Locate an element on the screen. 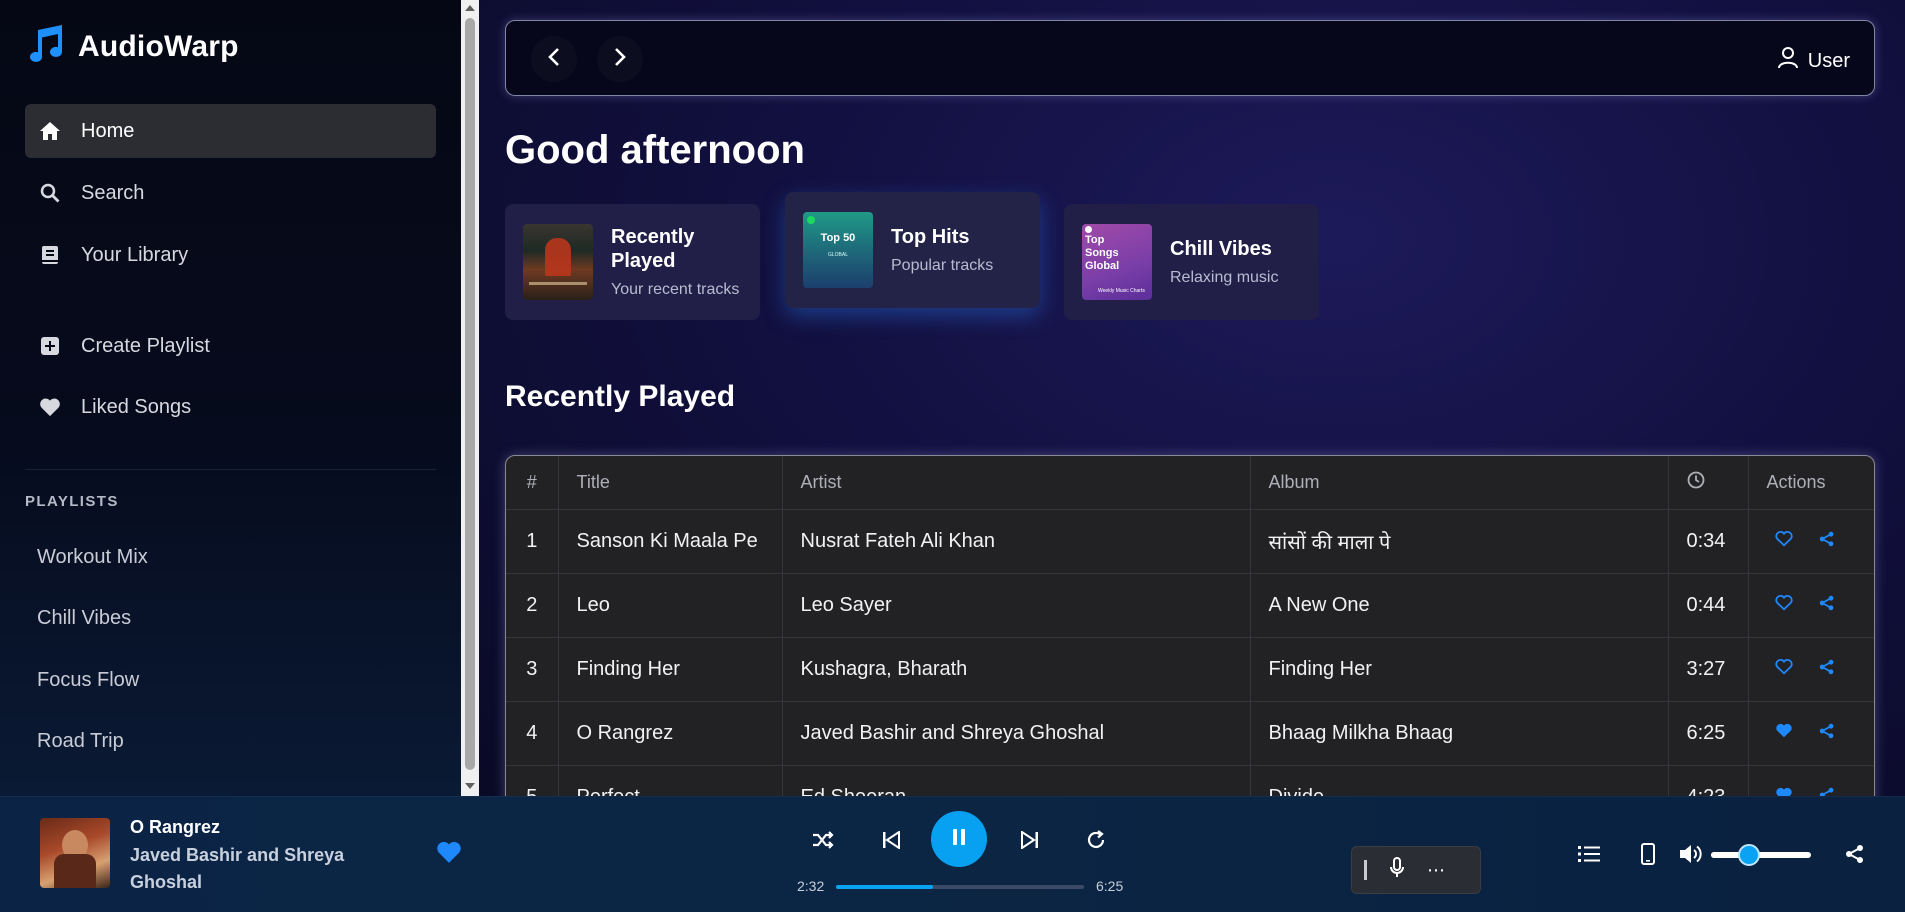  playlist-item: Road Trip is located at coordinates (80, 741).